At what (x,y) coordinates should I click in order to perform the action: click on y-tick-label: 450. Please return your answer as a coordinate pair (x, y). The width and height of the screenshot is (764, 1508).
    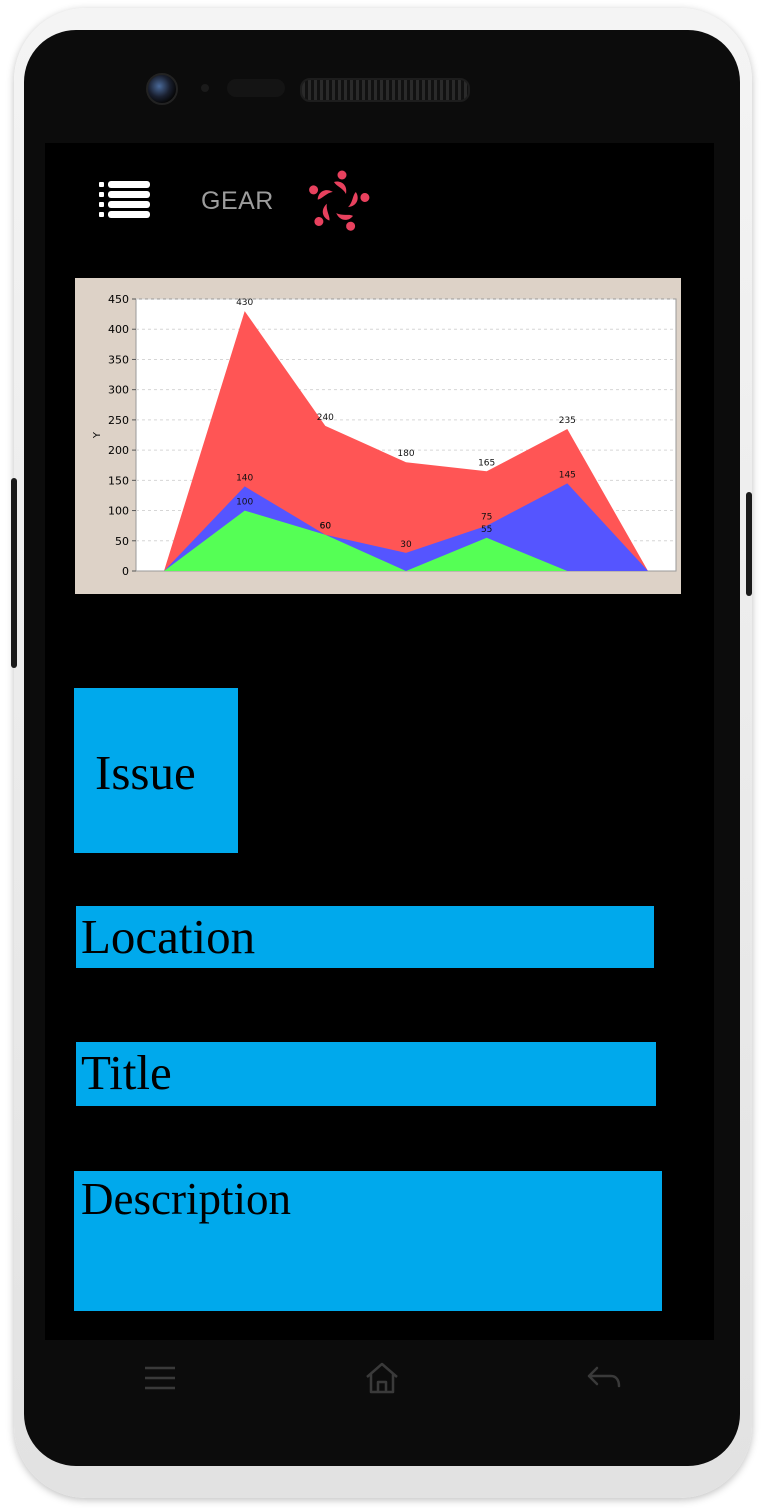
    Looking at the image, I should click on (118, 299).